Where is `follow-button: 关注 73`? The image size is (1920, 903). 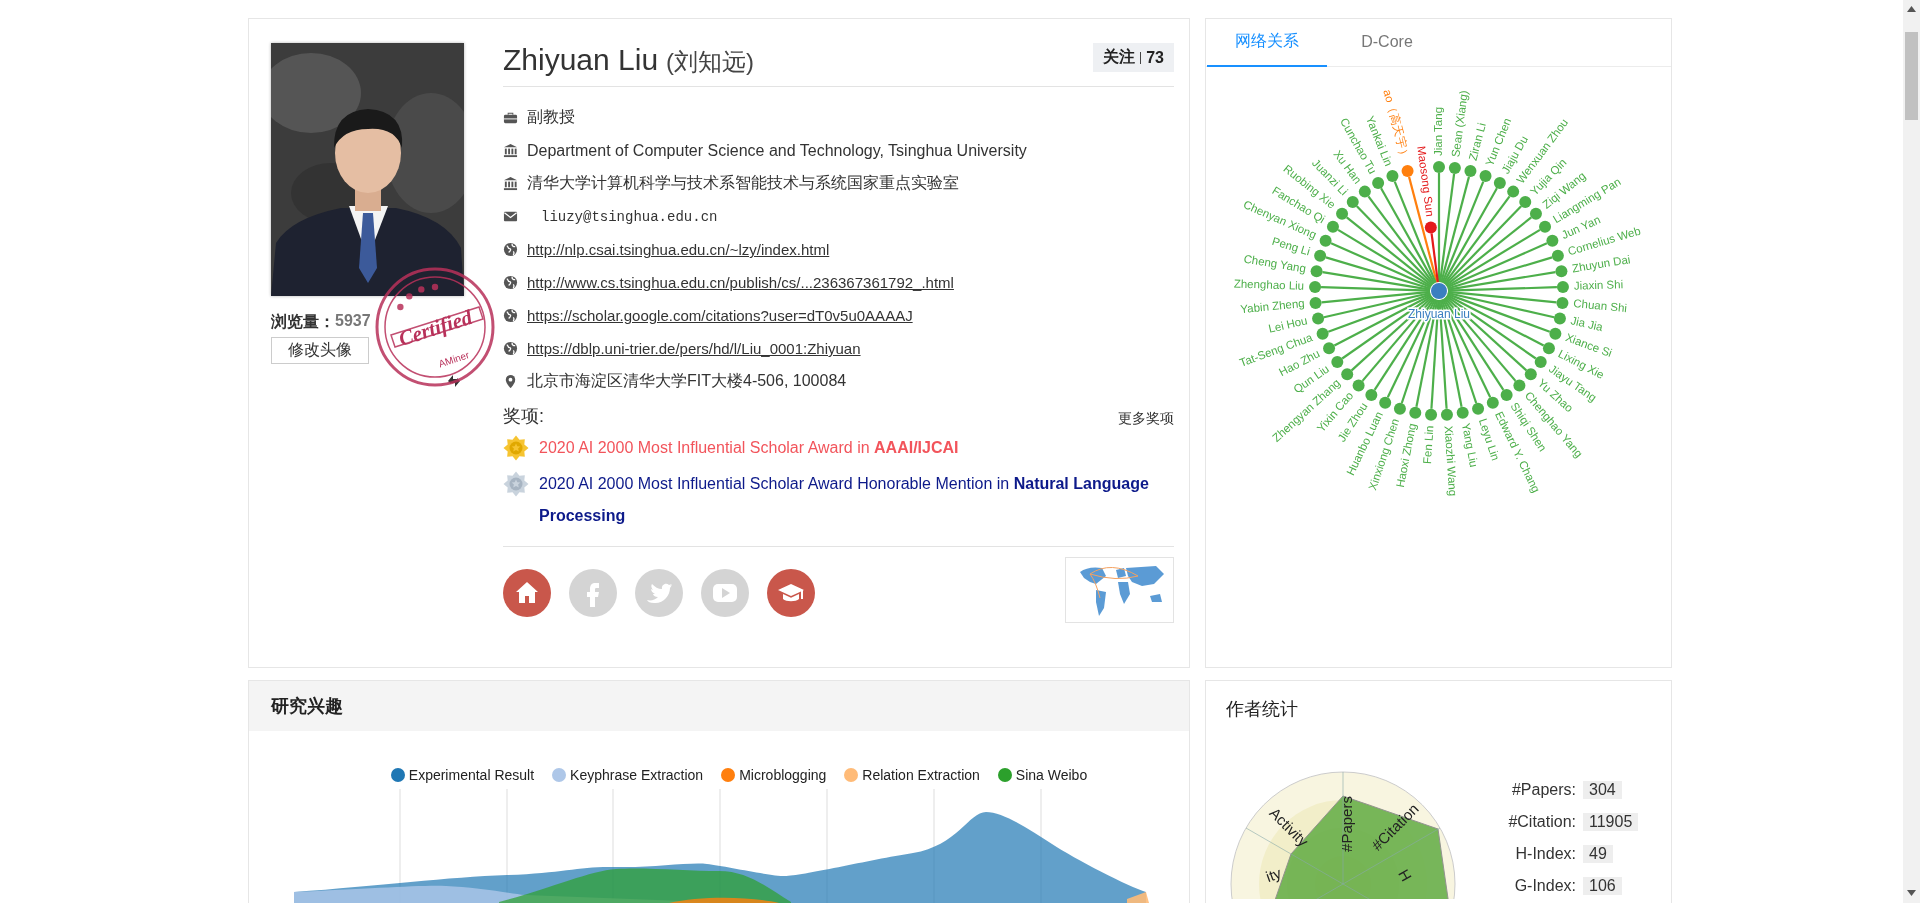 follow-button: 关注 73 is located at coordinates (1133, 57).